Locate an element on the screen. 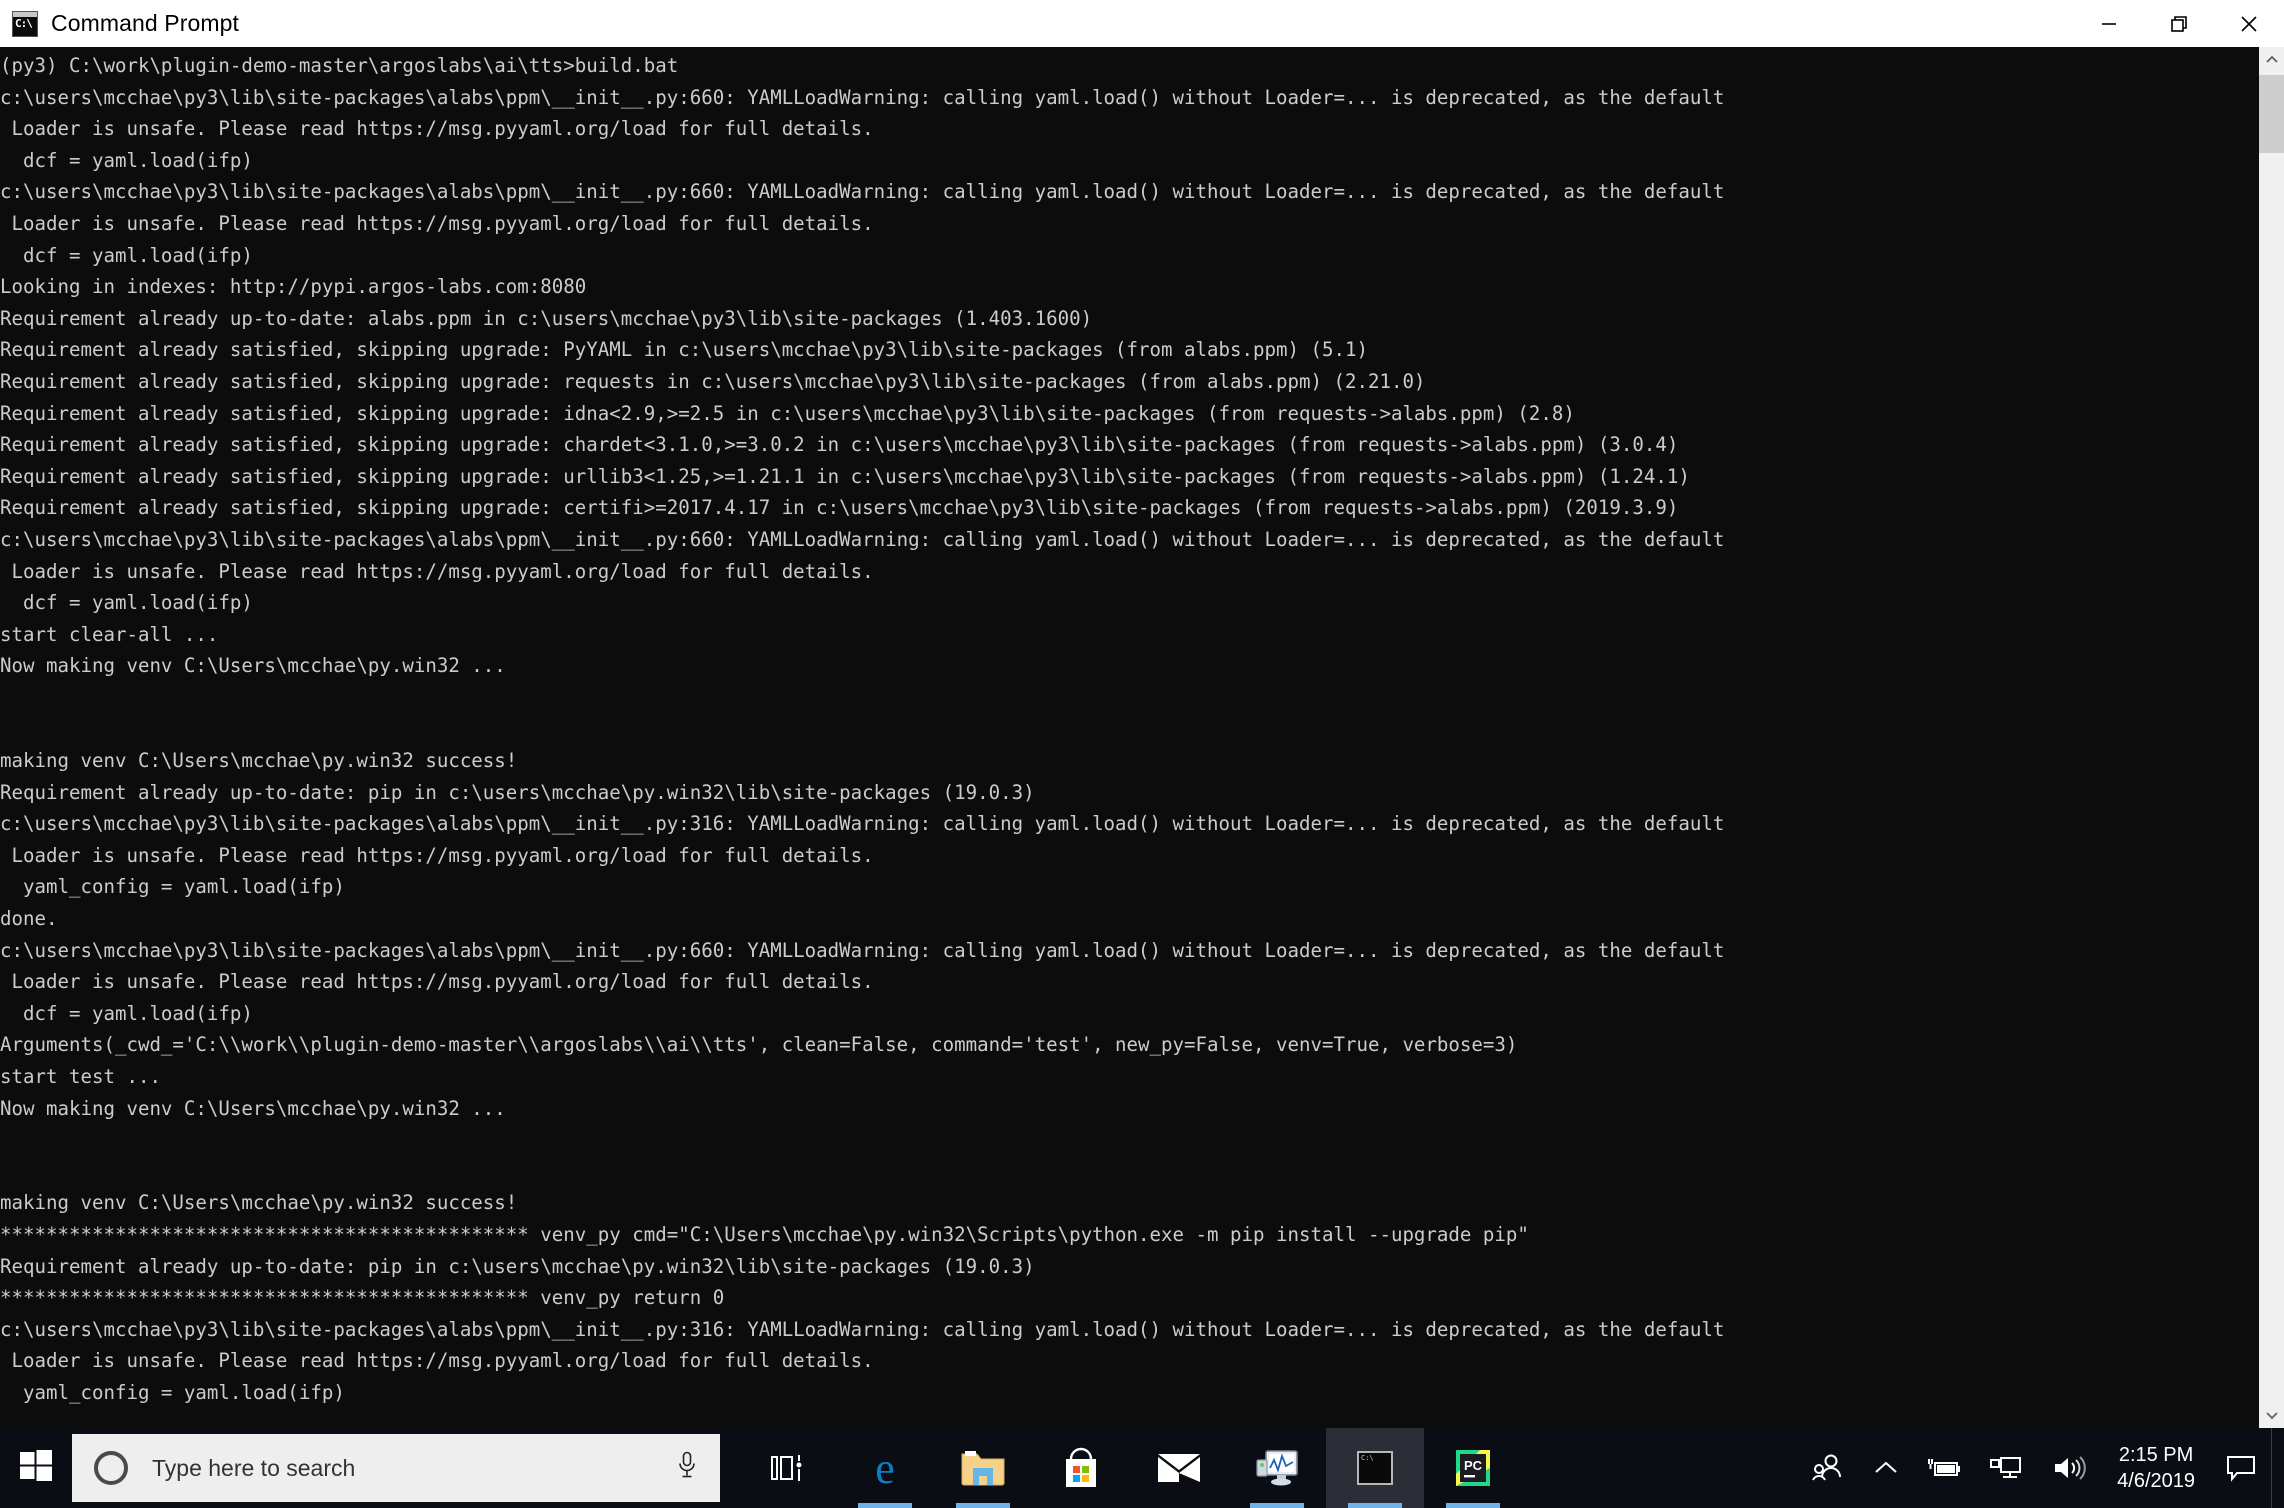  svg-text: e is located at coordinates (885, 1468).